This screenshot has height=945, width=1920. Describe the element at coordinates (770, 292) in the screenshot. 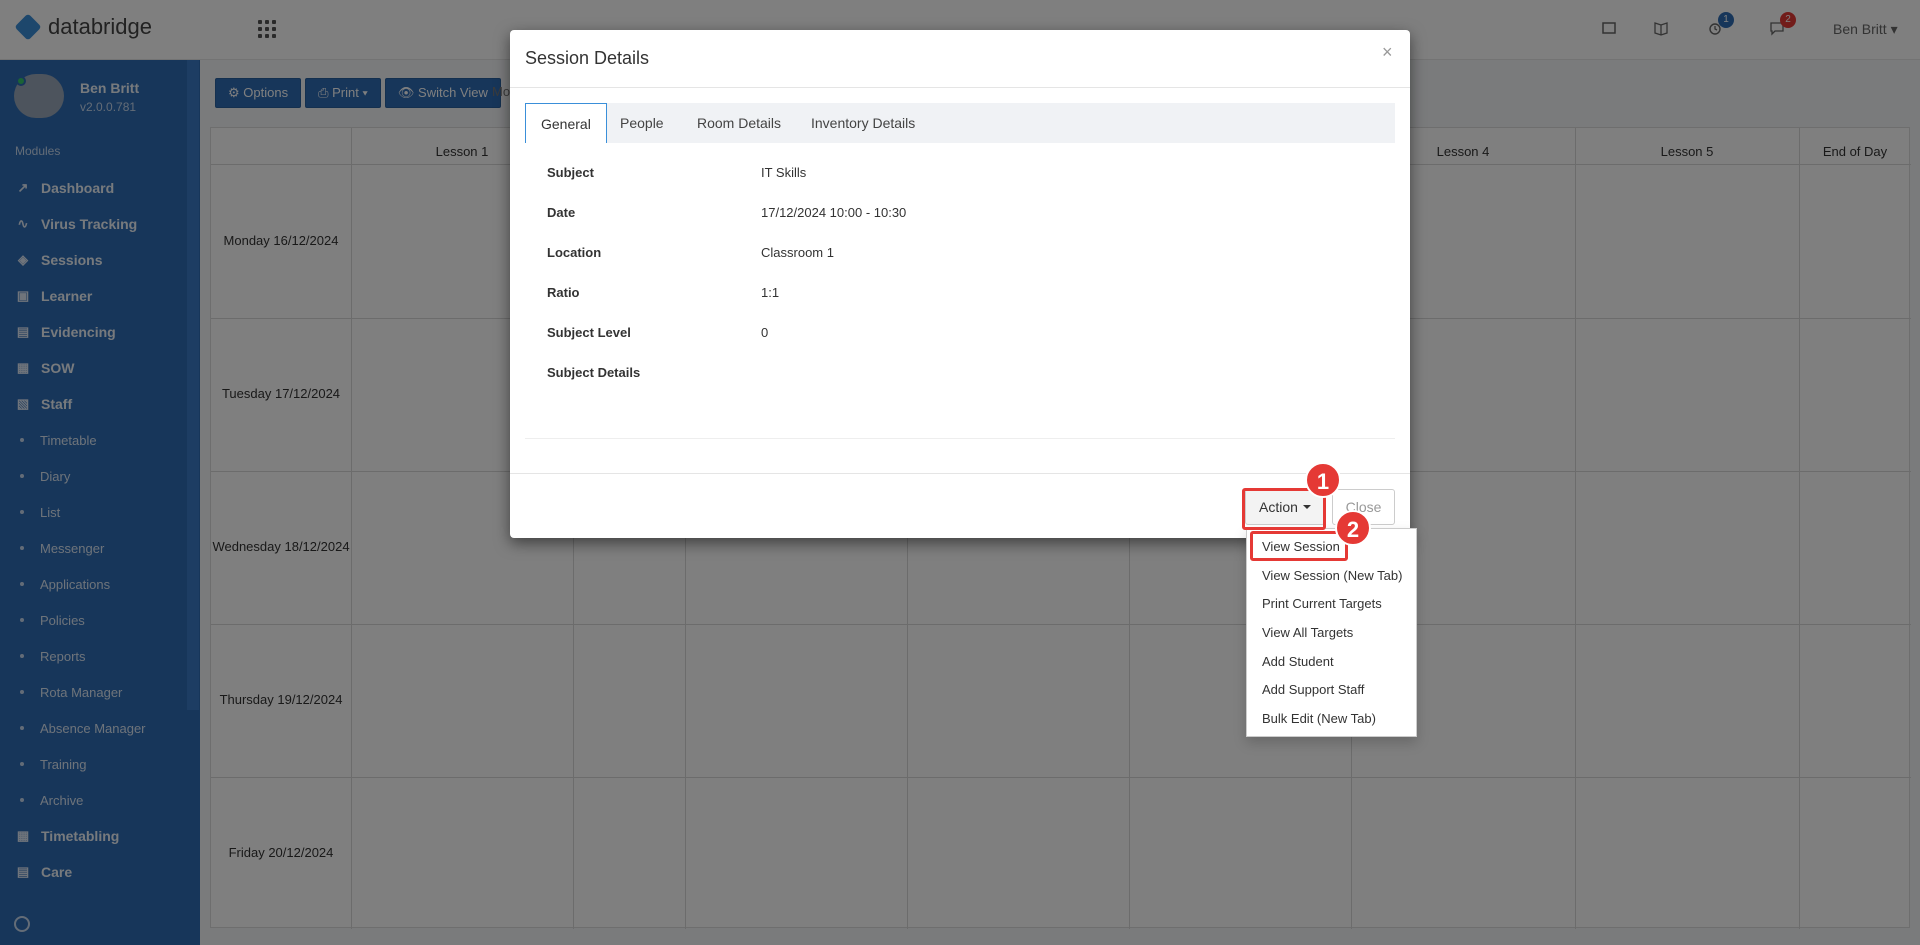

I see `ratio-value: 1:1` at that location.